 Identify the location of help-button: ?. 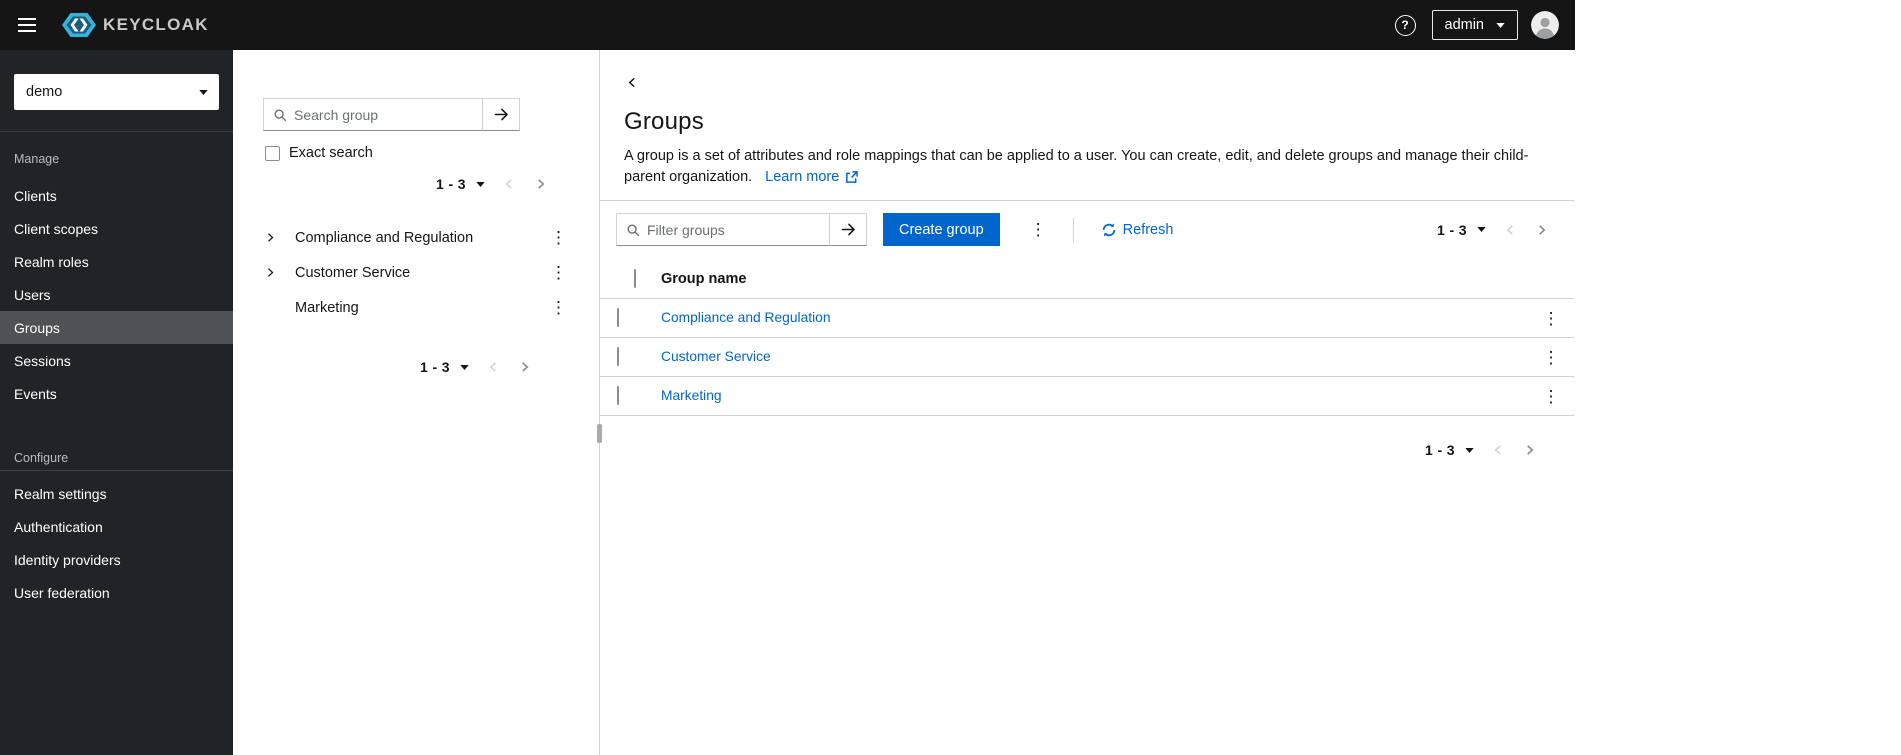
(1405, 25).